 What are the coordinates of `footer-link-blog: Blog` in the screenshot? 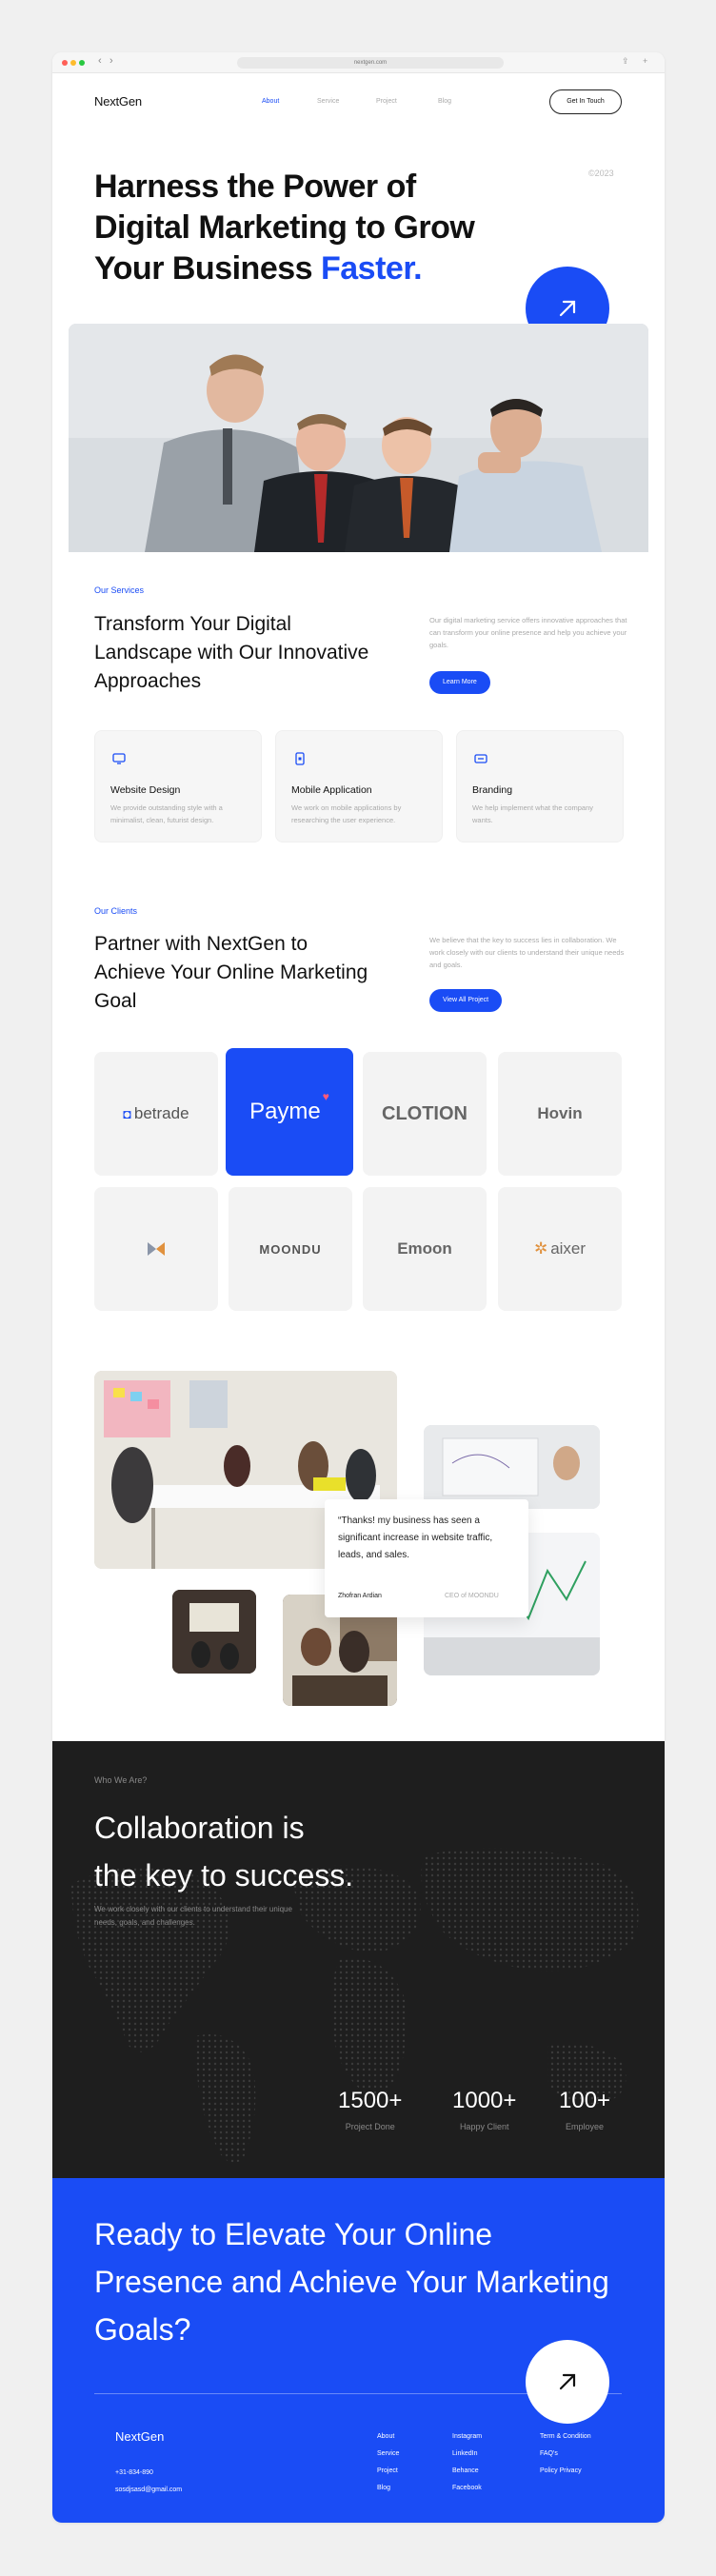 It's located at (384, 2488).